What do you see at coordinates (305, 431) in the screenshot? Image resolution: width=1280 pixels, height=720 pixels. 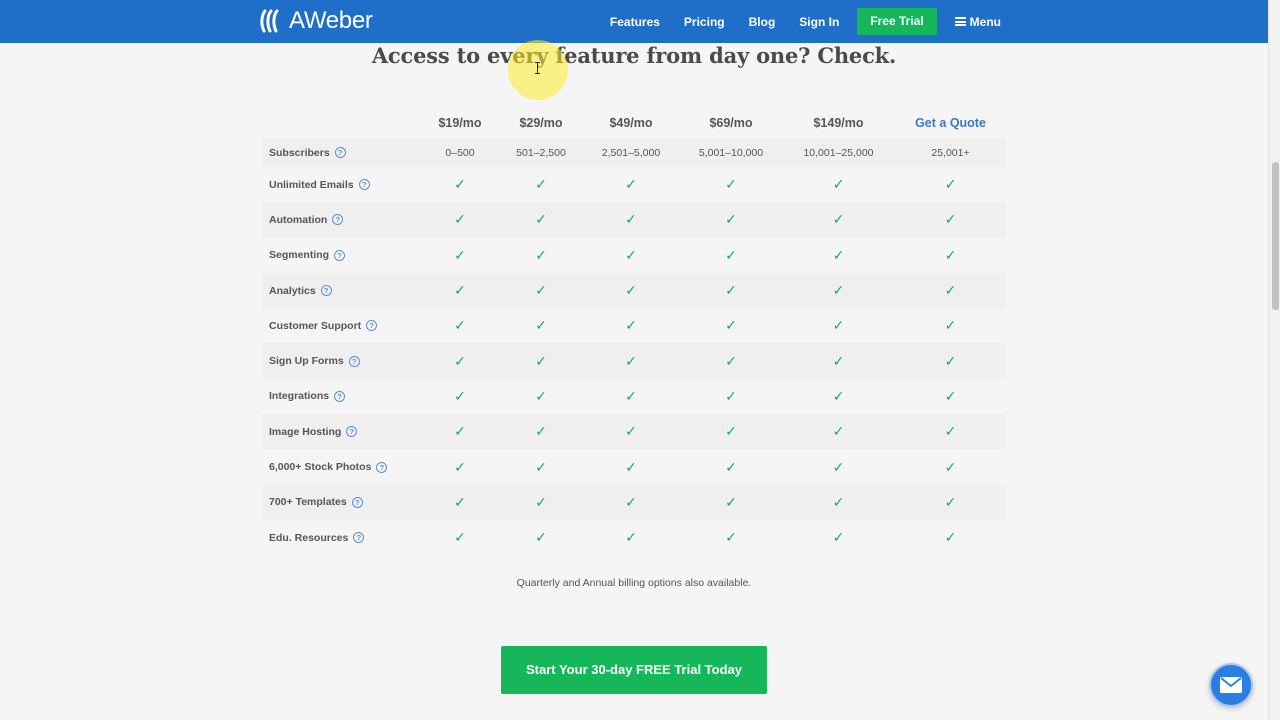 I see `feature-name: Image Hosting` at bounding box center [305, 431].